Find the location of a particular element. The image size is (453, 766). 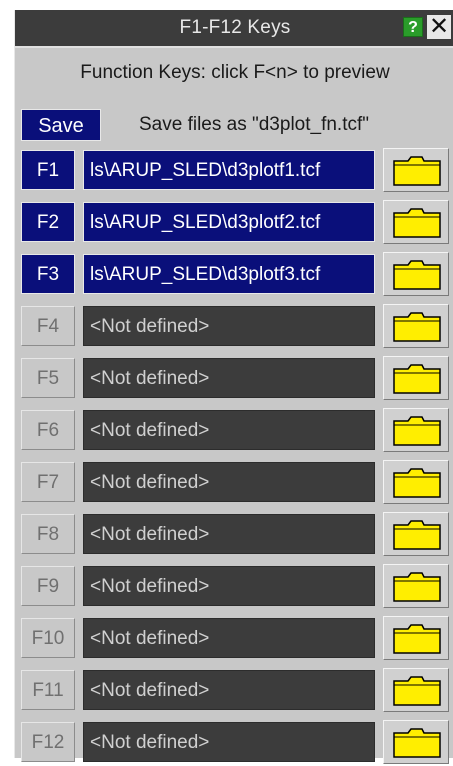

function-key-row: F7 <Not defined> is located at coordinates (234, 483).